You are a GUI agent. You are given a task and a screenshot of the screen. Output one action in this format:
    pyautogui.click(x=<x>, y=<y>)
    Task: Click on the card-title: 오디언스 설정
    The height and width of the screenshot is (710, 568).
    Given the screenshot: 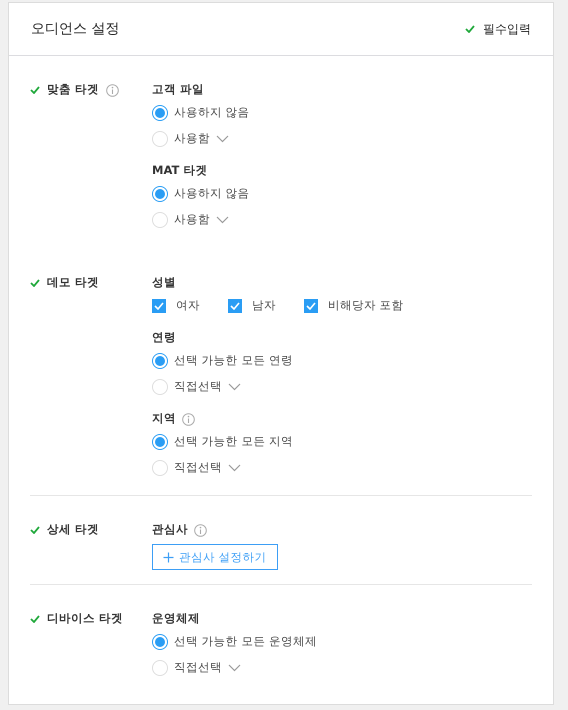 What is the action you would take?
    pyautogui.click(x=75, y=29)
    